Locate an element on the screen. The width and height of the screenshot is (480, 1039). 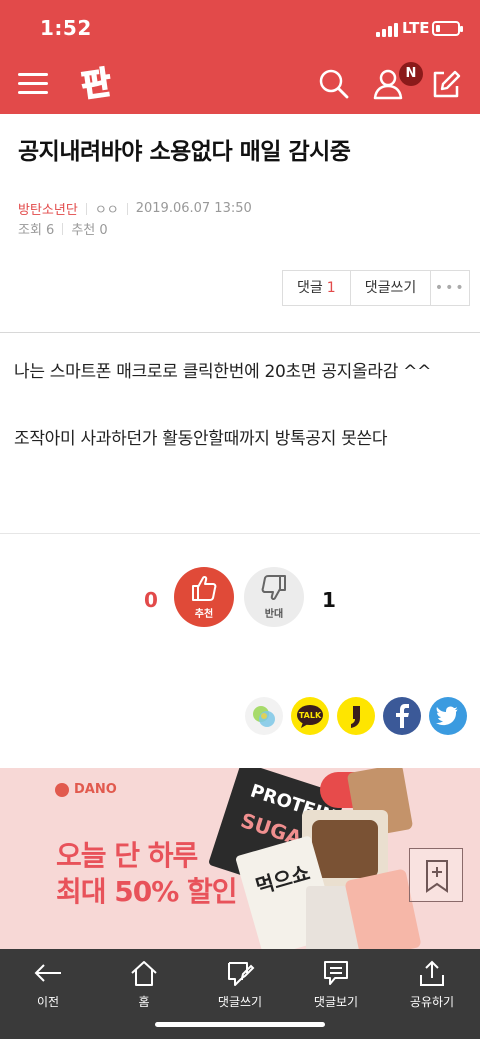
signal-icon is located at coordinates (387, 29).